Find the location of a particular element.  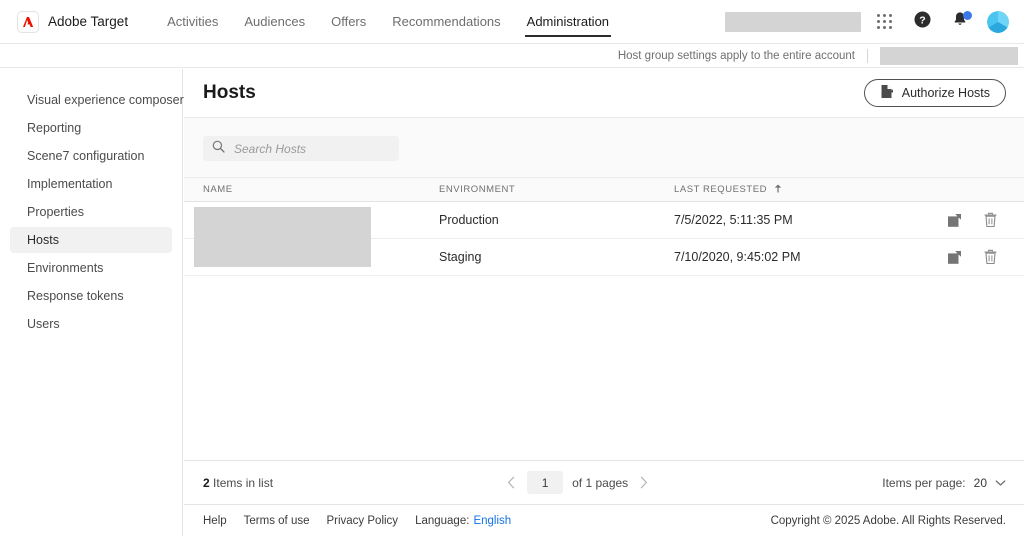

page-title: Hosts is located at coordinates (229, 92).